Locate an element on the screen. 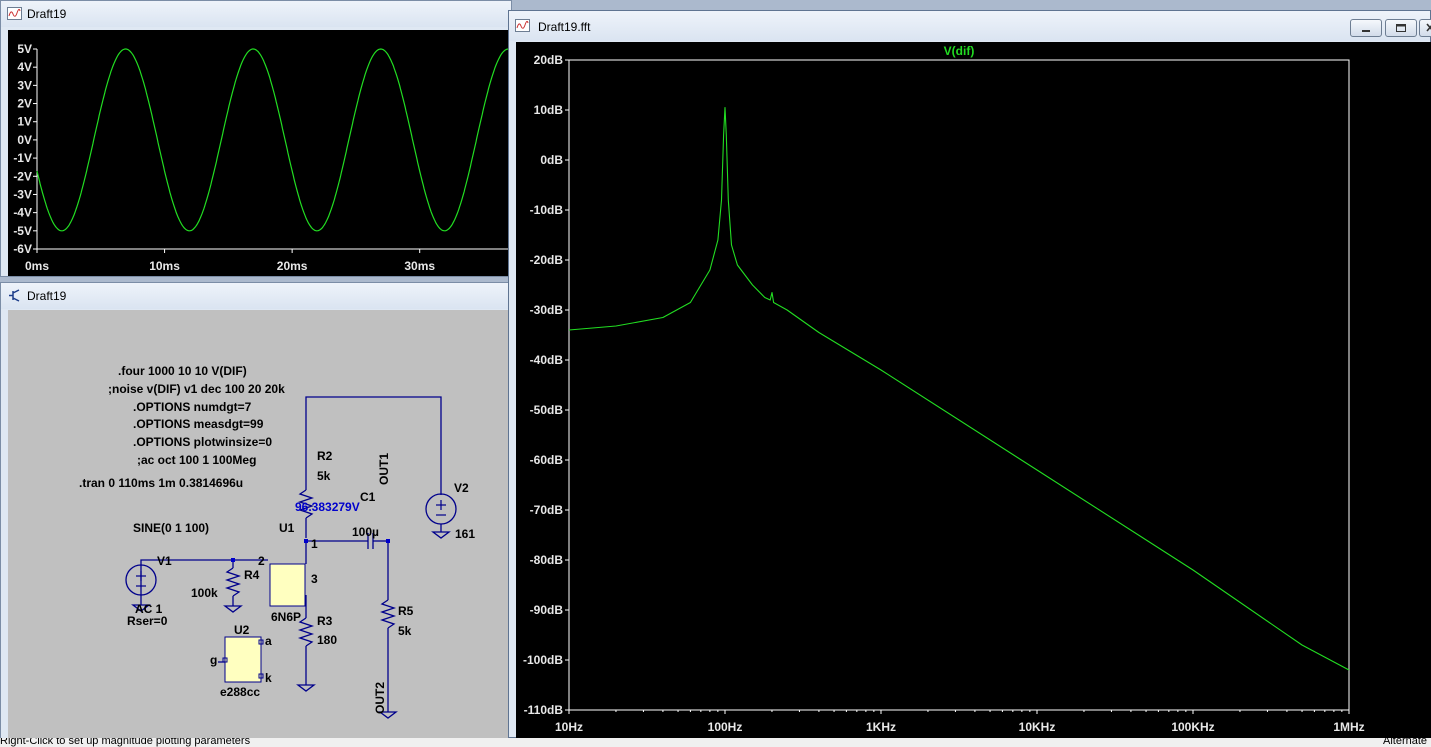 The width and height of the screenshot is (1431, 747). v1-rser: Rser=0 is located at coordinates (147, 621).